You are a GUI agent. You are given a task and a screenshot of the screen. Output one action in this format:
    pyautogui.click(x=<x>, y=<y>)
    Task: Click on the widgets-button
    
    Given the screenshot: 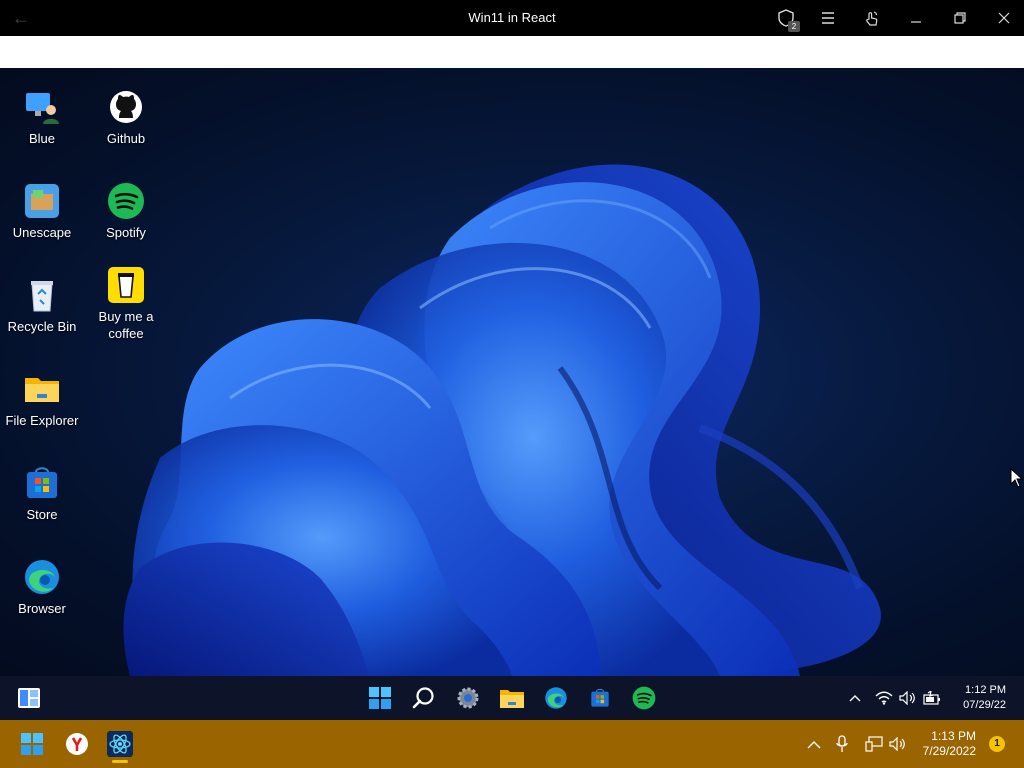 What is the action you would take?
    pyautogui.click(x=29, y=698)
    